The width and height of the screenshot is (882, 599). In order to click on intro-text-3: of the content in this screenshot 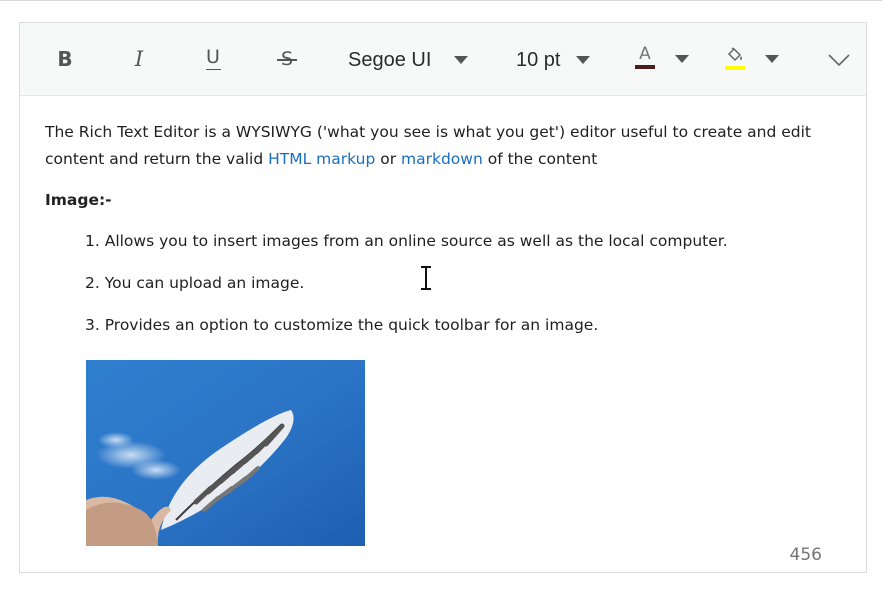, I will do `click(540, 159)`.